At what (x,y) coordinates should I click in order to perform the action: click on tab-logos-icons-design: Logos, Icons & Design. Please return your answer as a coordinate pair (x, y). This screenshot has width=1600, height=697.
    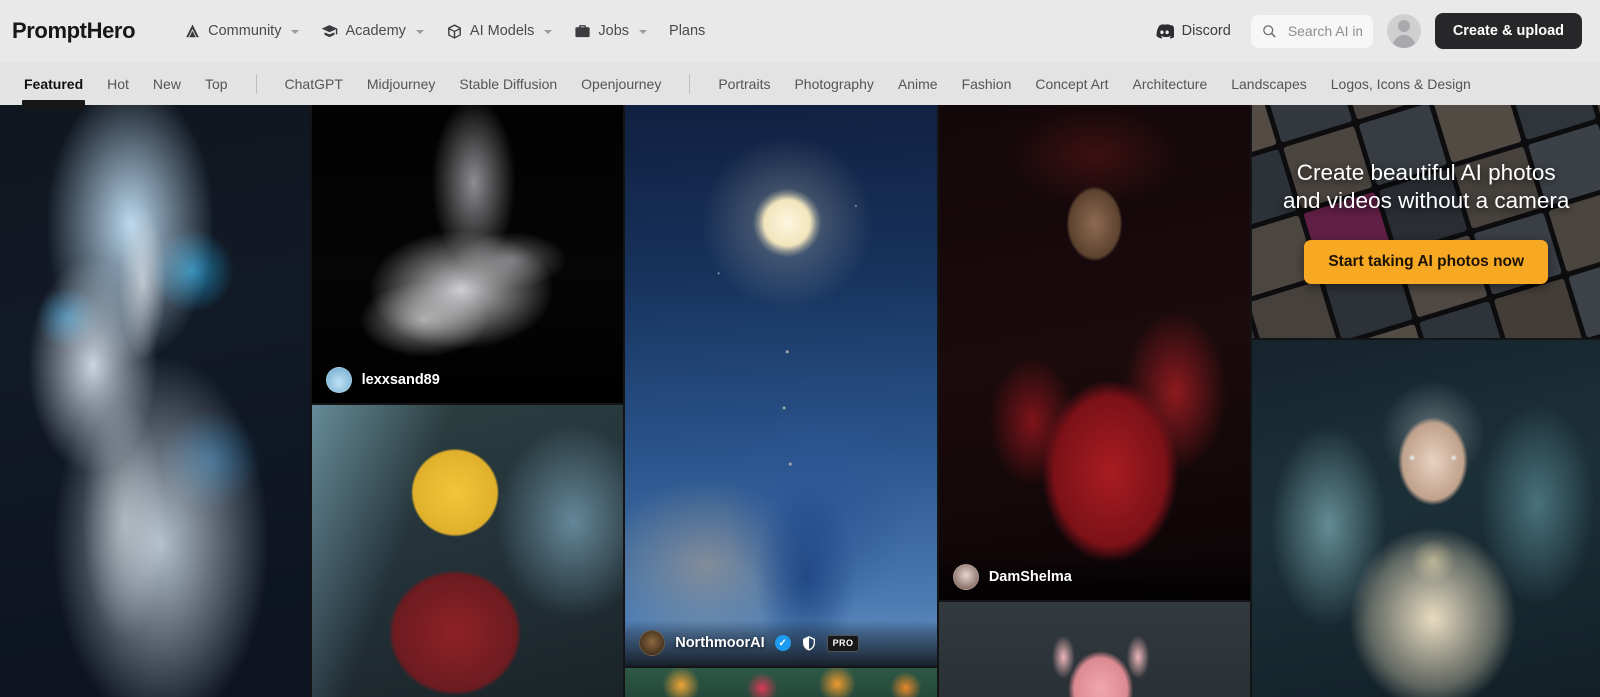
    Looking at the image, I should click on (1401, 83).